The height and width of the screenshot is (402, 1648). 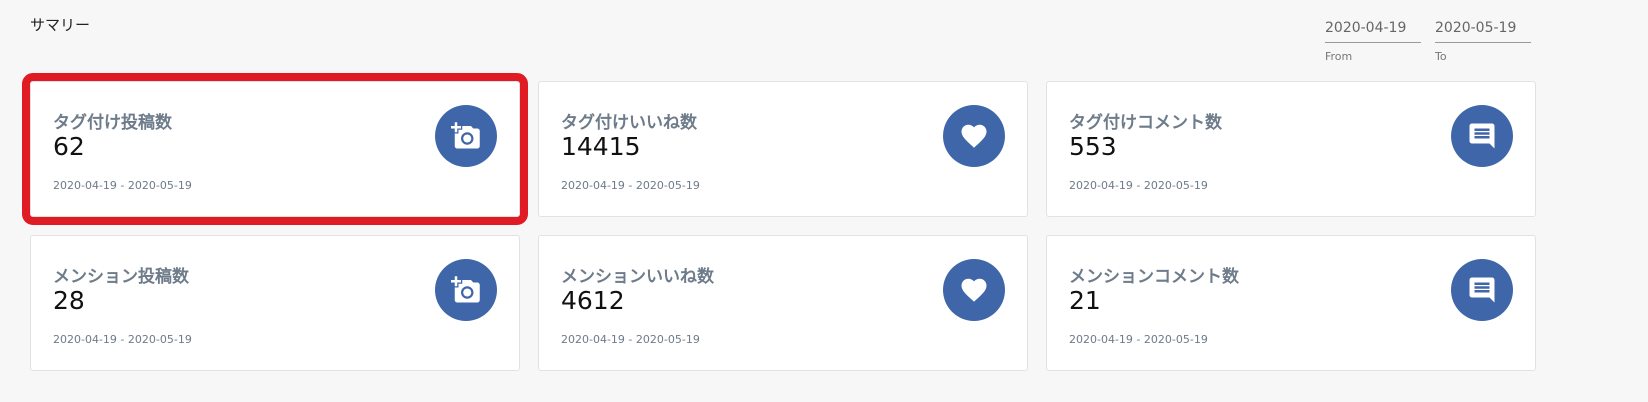 I want to click on card-value: 62, so click(x=69, y=146).